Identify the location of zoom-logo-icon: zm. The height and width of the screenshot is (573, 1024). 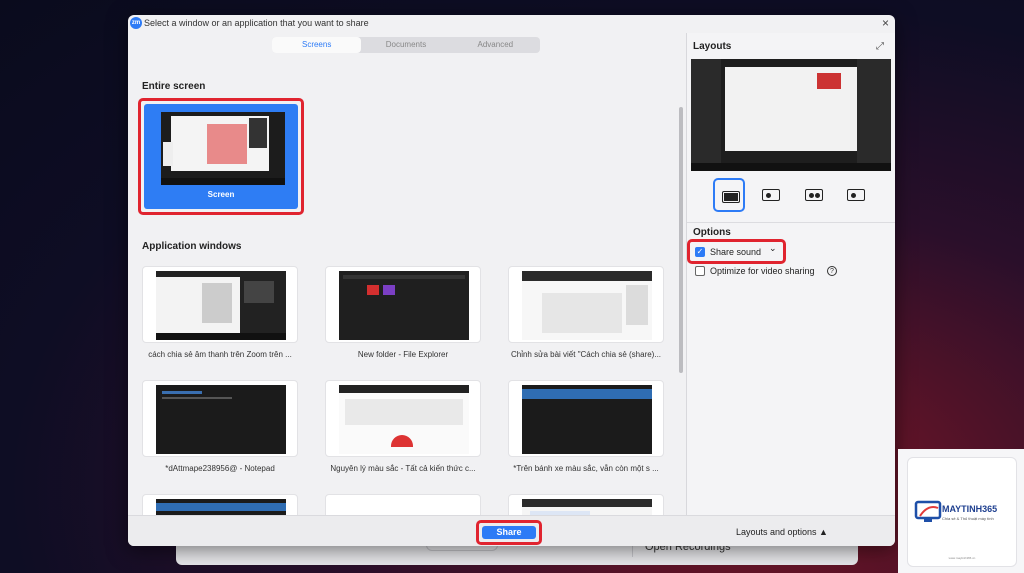
(136, 23).